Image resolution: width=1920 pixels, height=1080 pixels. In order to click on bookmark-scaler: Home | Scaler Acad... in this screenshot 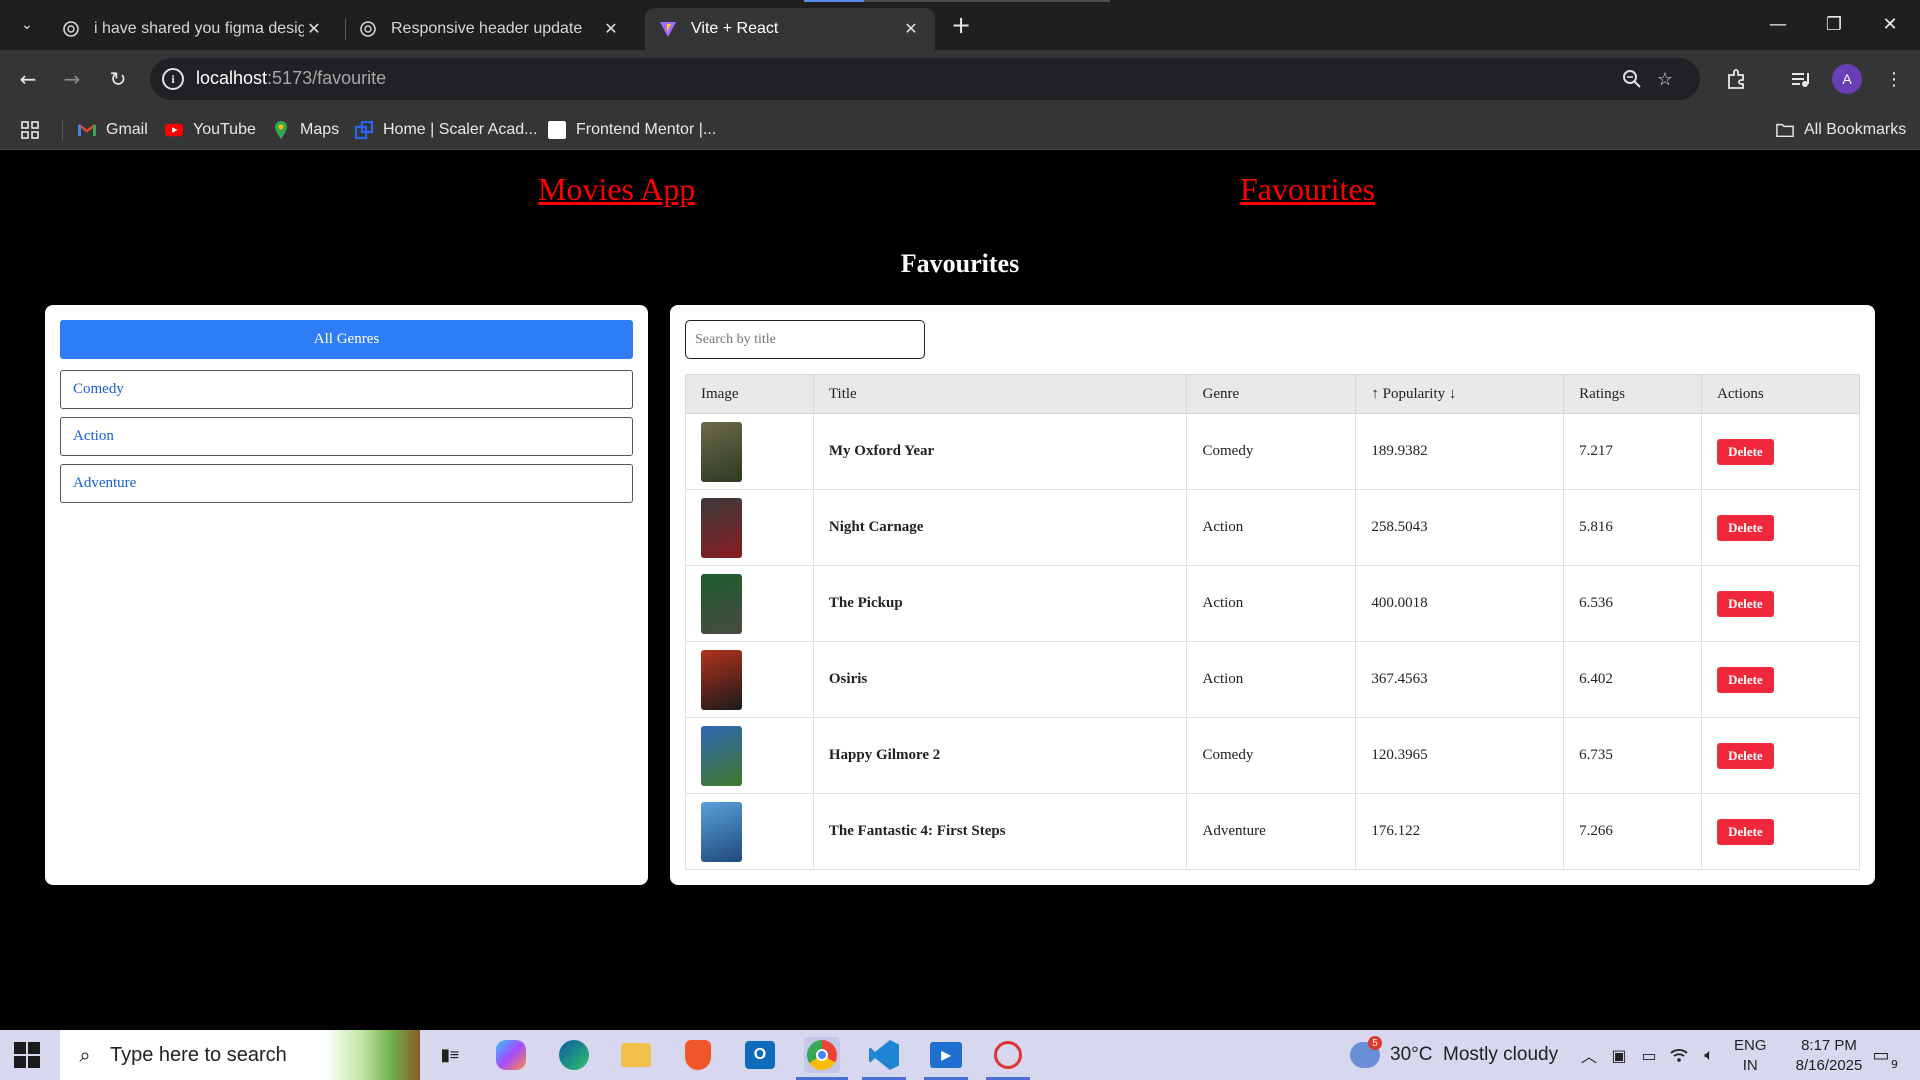, I will do `click(446, 130)`.